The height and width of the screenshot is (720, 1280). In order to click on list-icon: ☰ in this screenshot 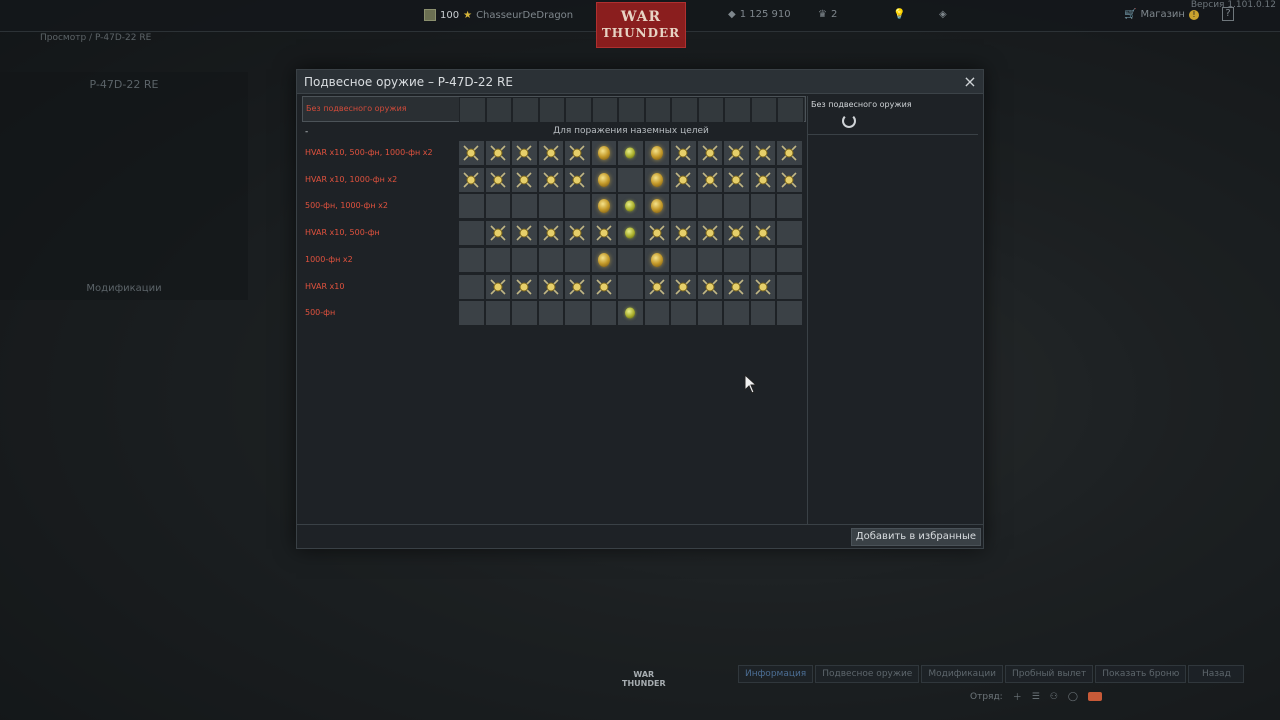, I will do `click(1036, 697)`.